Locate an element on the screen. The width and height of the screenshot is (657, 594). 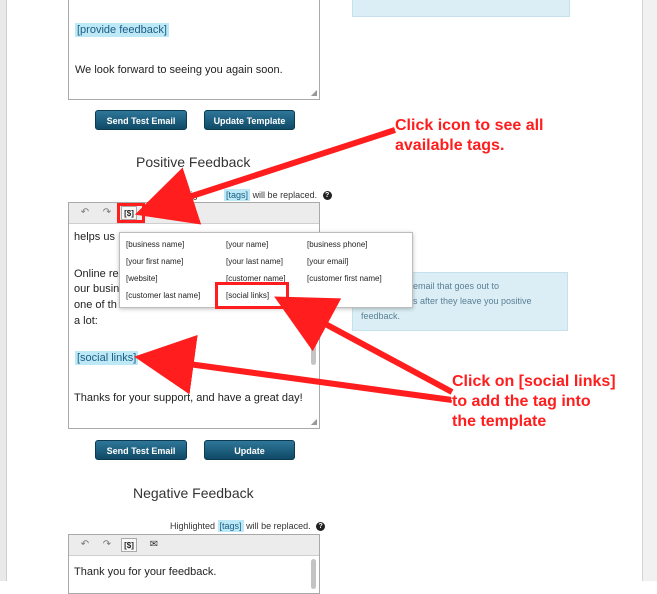
editor-line: our busin is located at coordinates (97, 289).